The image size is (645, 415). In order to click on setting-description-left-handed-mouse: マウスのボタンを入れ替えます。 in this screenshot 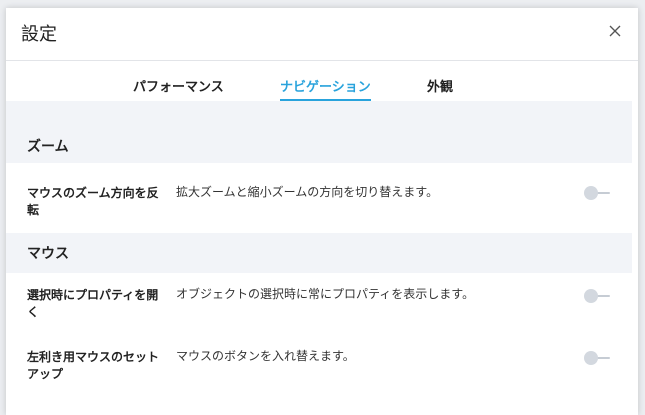, I will do `click(265, 356)`.